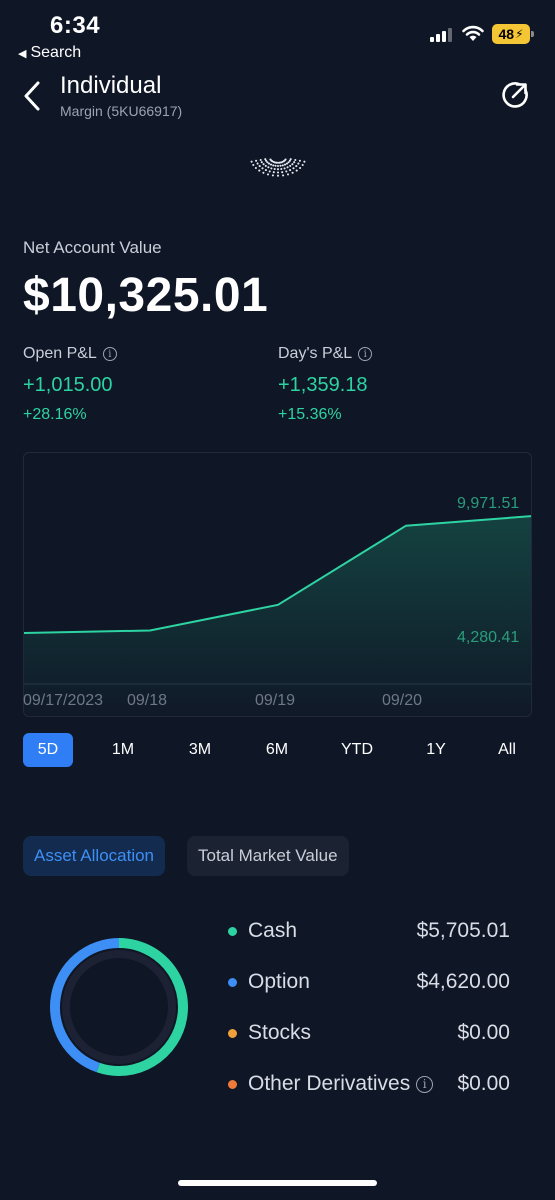 This screenshot has width=555, height=1200. I want to click on charging-bolt-icon: ⚡, so click(519, 34).